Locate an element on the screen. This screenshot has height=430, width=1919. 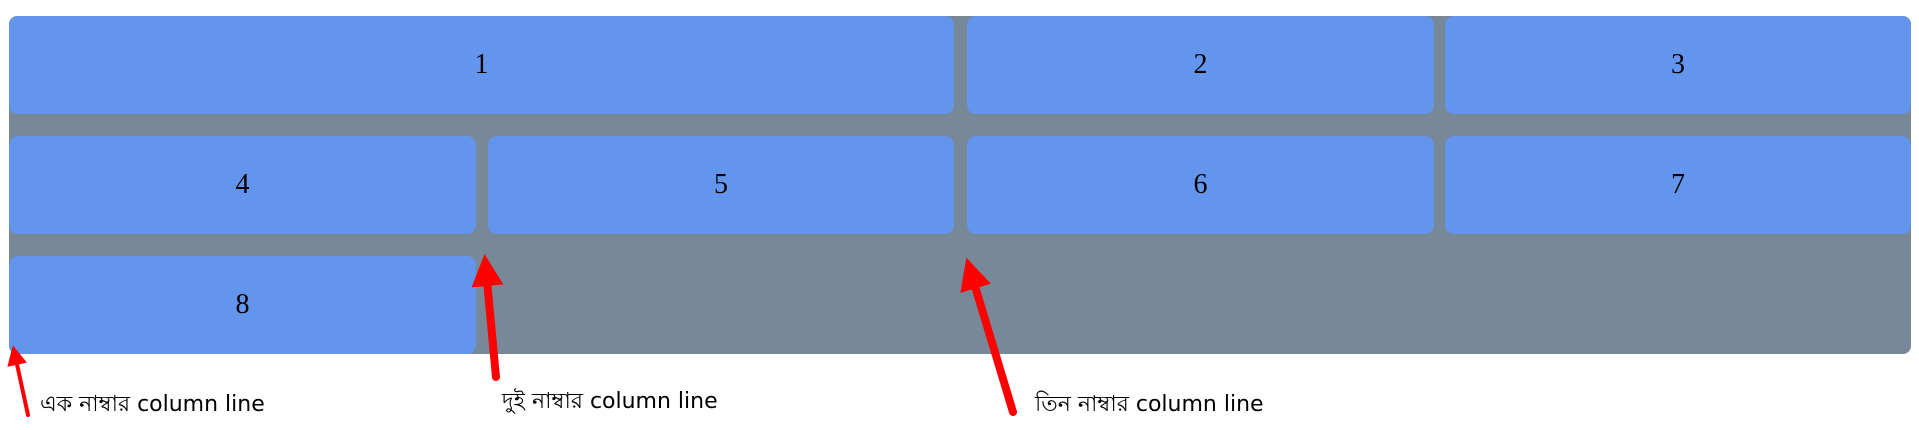
column-line-2-label: দুই নাম্বার column line is located at coordinates (610, 401).